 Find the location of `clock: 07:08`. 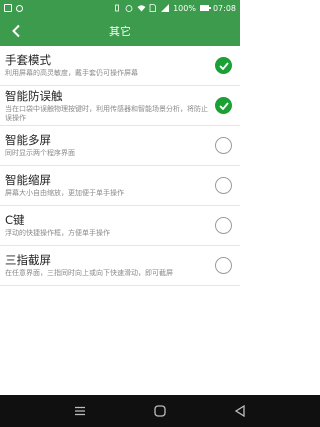

clock: 07:08 is located at coordinates (224, 8).